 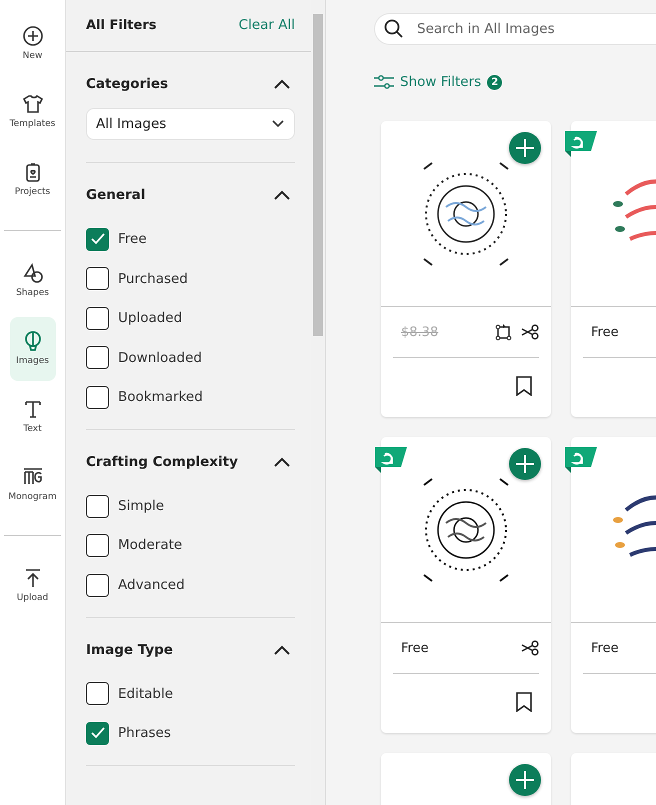 I want to click on sidebar-item: Text, so click(x=33, y=417).